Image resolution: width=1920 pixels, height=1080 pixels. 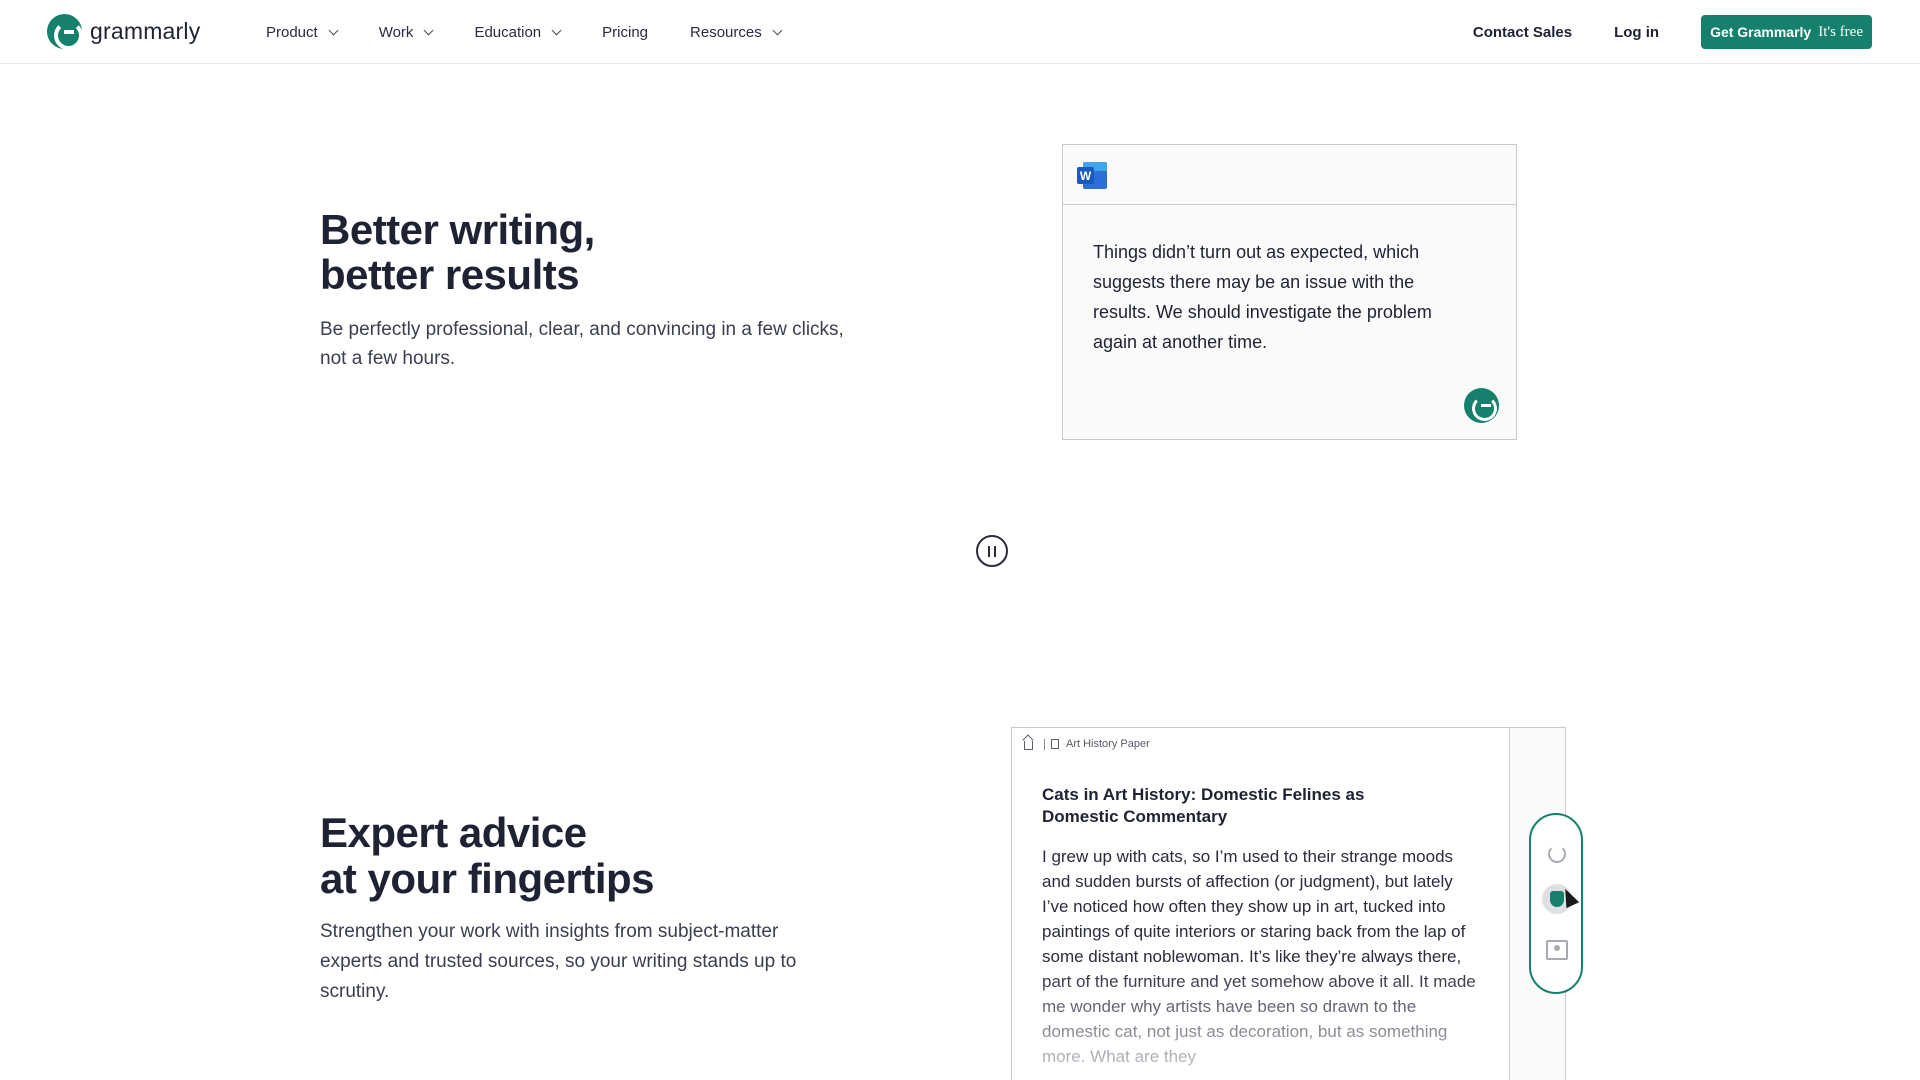 I want to click on grammarly-logo: grammarly, so click(x=124, y=32).